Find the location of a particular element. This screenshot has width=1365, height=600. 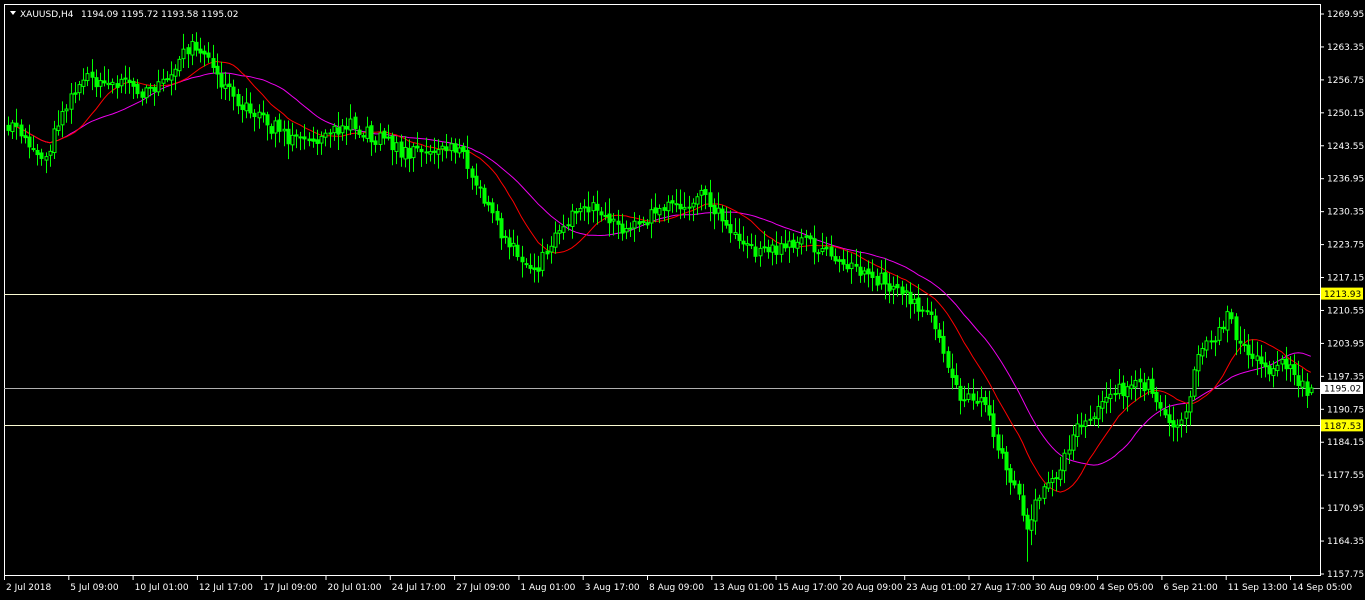

time-tick-label: 3 Aug 17:00 is located at coordinates (612, 588).